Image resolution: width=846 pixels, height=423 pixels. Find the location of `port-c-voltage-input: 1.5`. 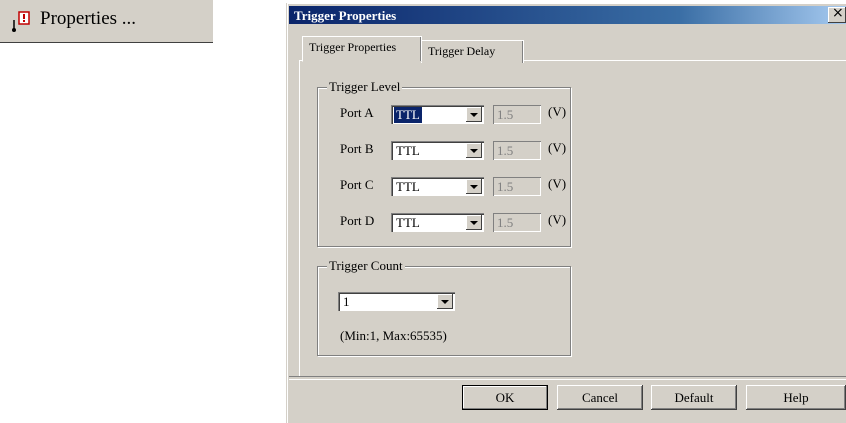

port-c-voltage-input: 1.5 is located at coordinates (517, 186).